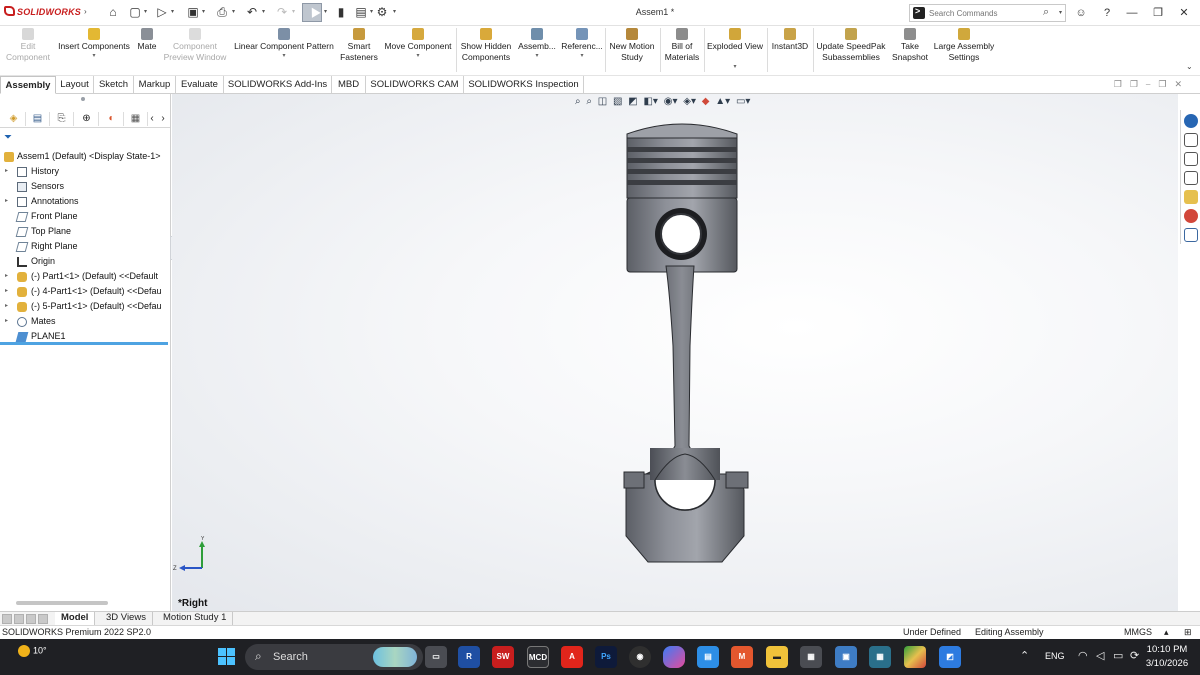  What do you see at coordinates (1166, 632) in the screenshot?
I see `units-dropdown-icon: ▴` at bounding box center [1166, 632].